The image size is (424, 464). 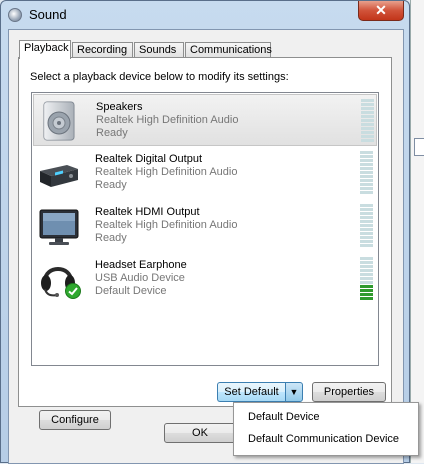 I want to click on tab-sounds: Sounds, so click(x=159, y=50).